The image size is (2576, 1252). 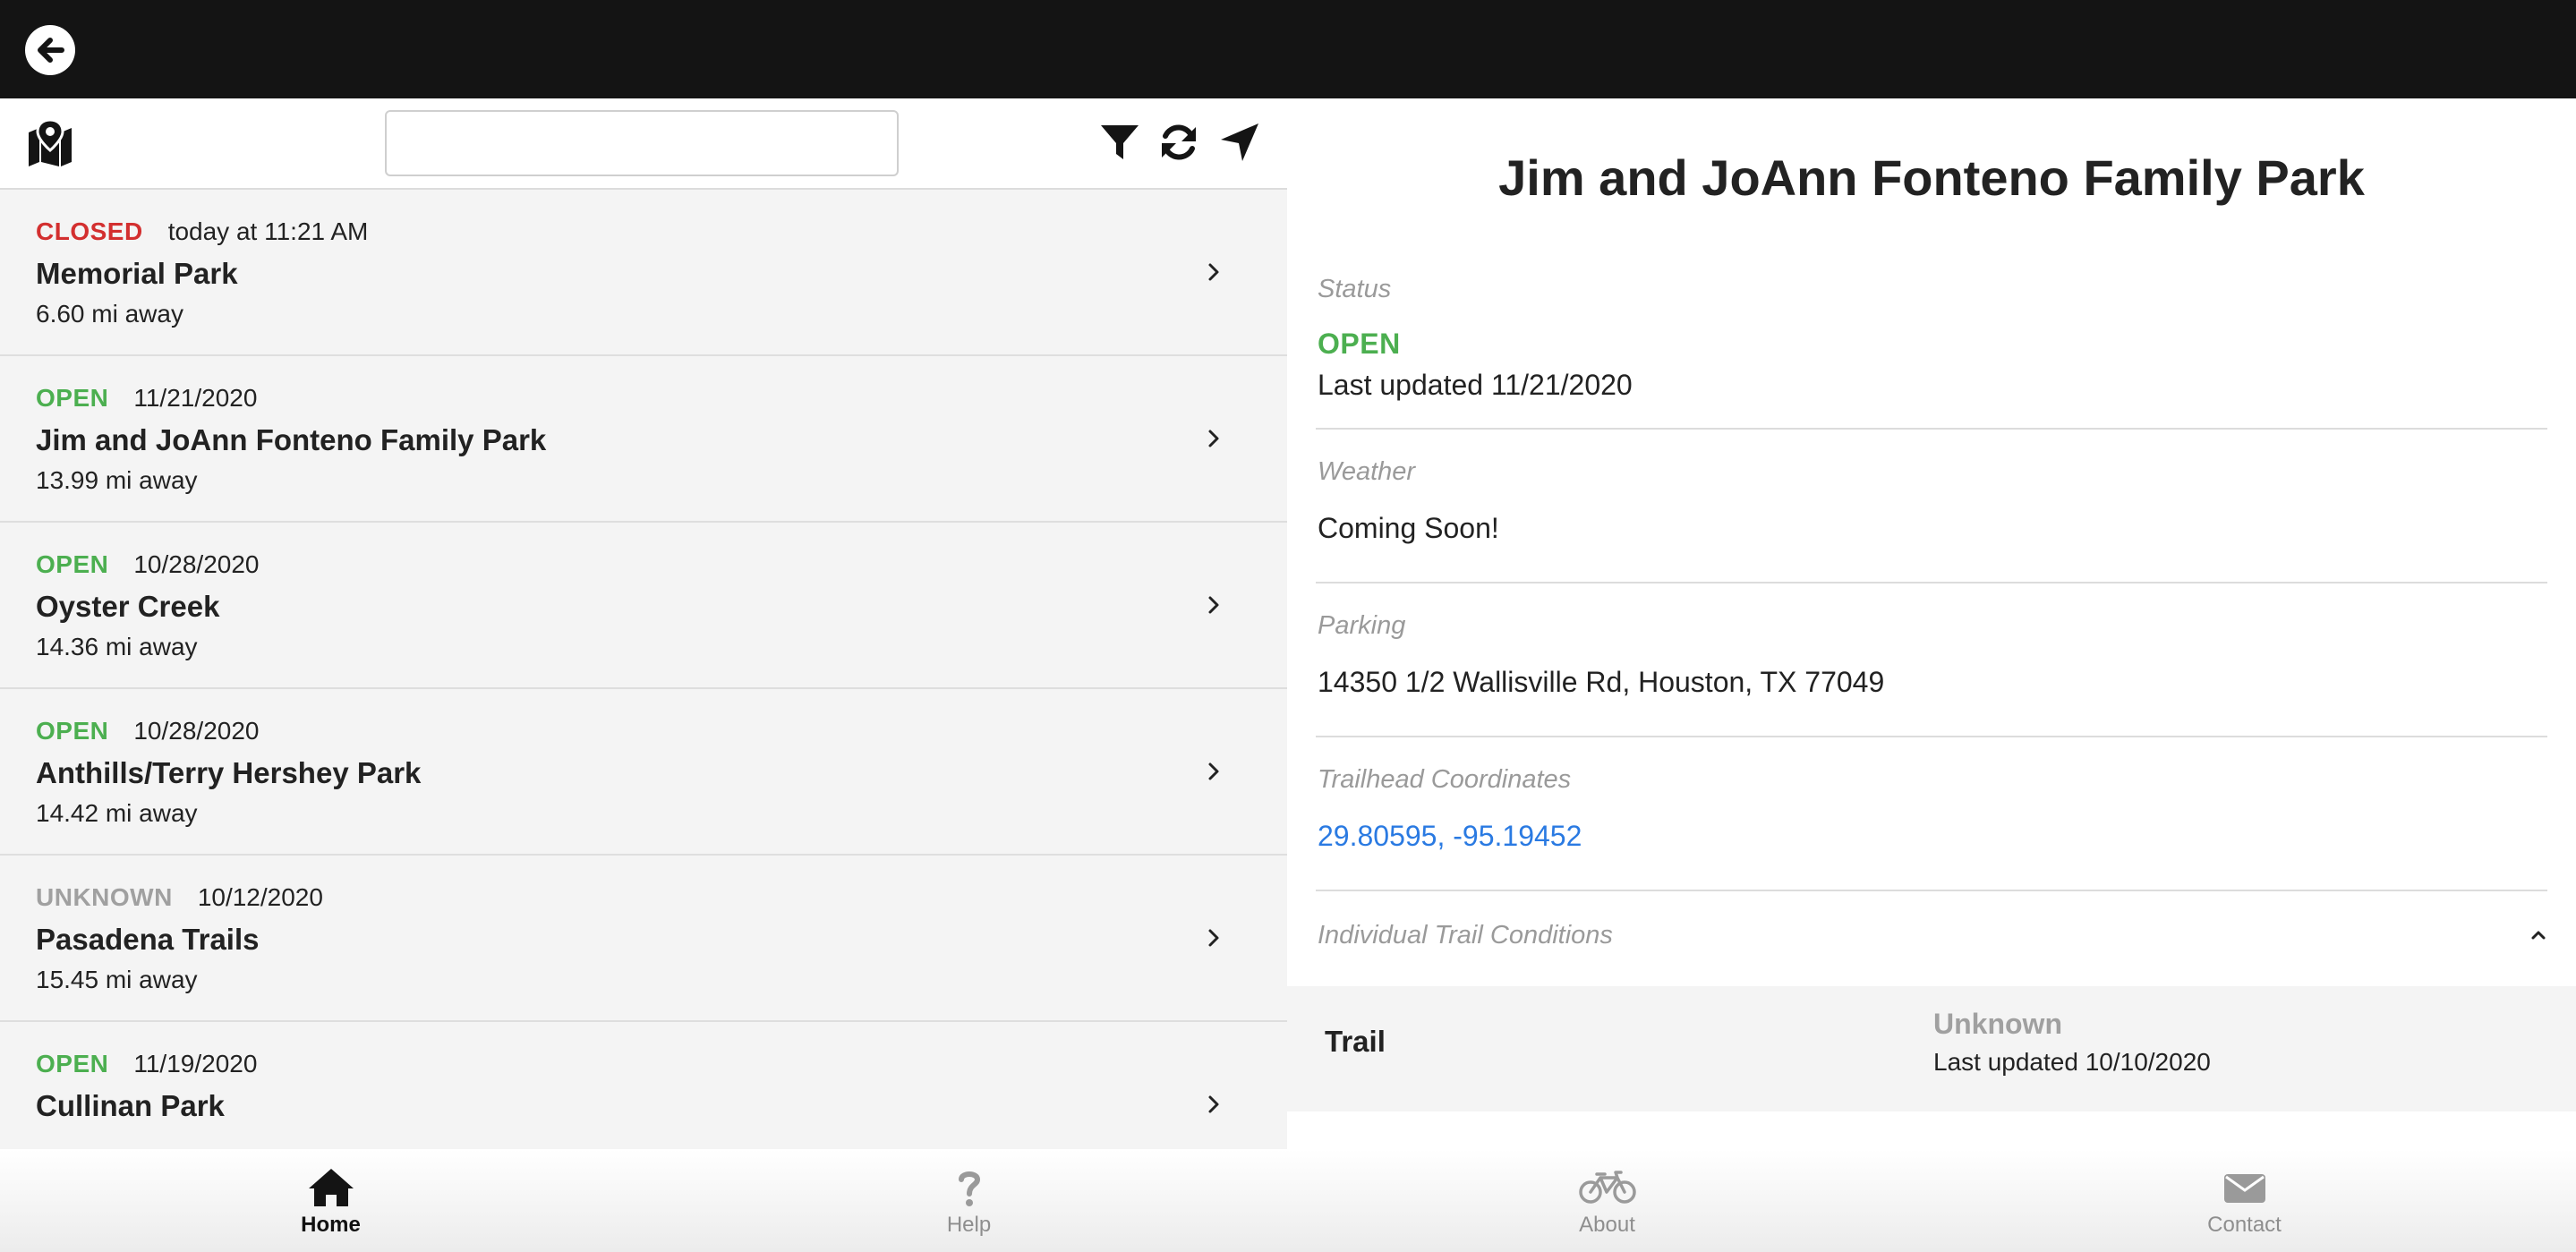 I want to click on park-detail-title: Jim and JoAnn Fonteno Family Park, so click(x=1931, y=177).